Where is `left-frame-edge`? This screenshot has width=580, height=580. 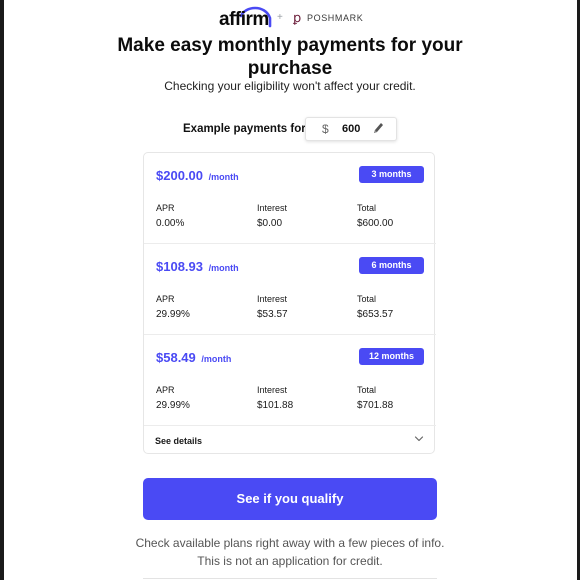
left-frame-edge is located at coordinates (2, 290).